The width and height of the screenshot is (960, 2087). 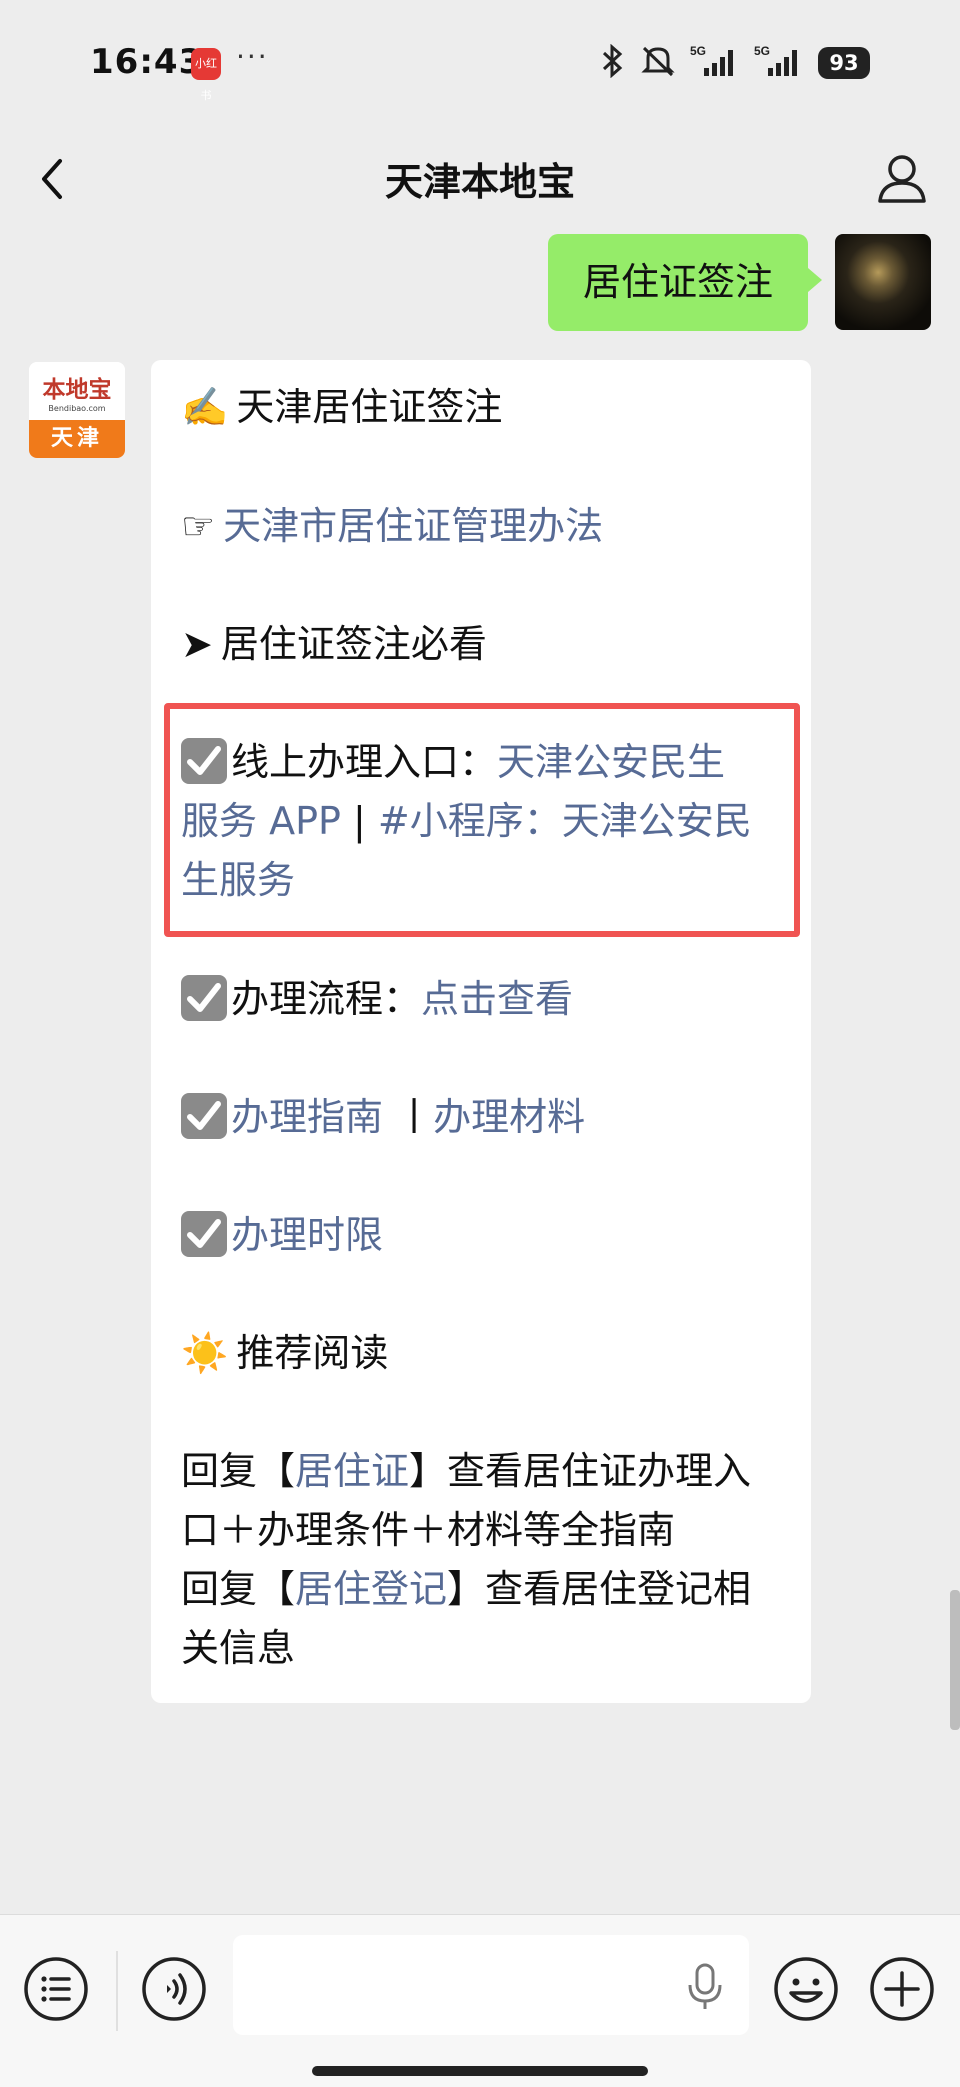 What do you see at coordinates (480, 2071) in the screenshot?
I see `home-indicator` at bounding box center [480, 2071].